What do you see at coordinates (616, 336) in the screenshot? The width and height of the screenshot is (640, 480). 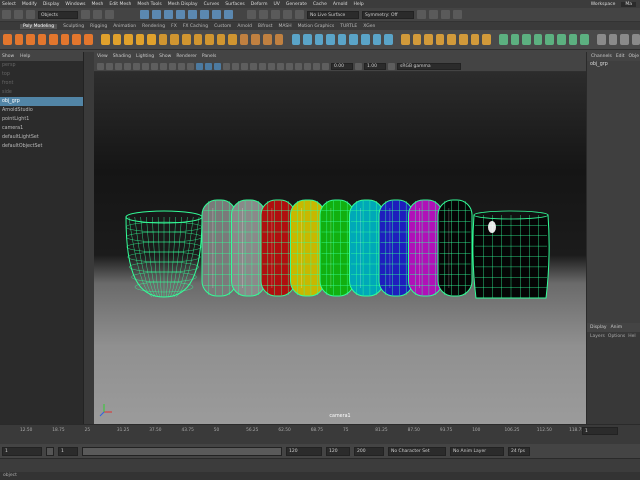 I see `options-menu: Options` at bounding box center [616, 336].